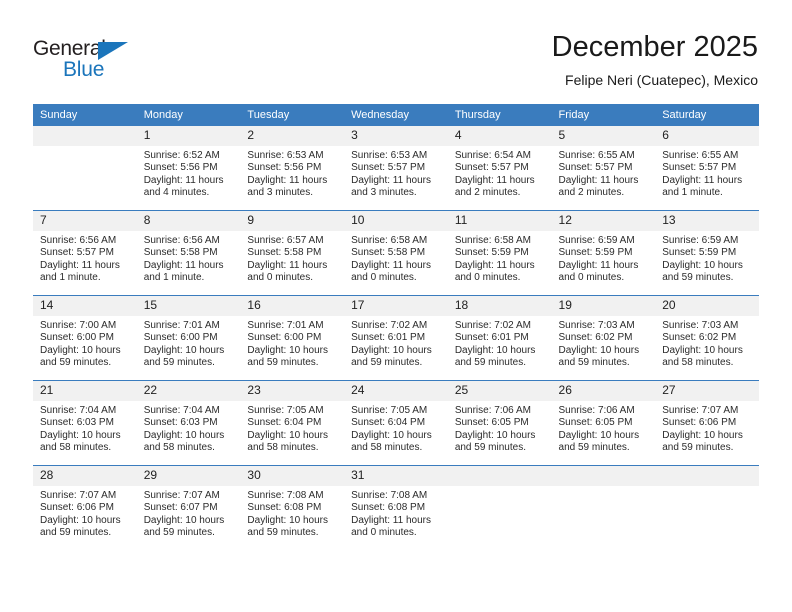 This screenshot has width=792, height=612. What do you see at coordinates (85, 221) in the screenshot?
I see `day-number: 7` at bounding box center [85, 221].